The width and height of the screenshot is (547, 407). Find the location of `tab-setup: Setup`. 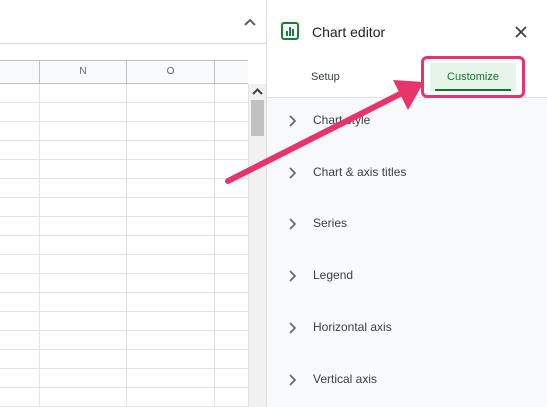

tab-setup: Setup is located at coordinates (325, 77).